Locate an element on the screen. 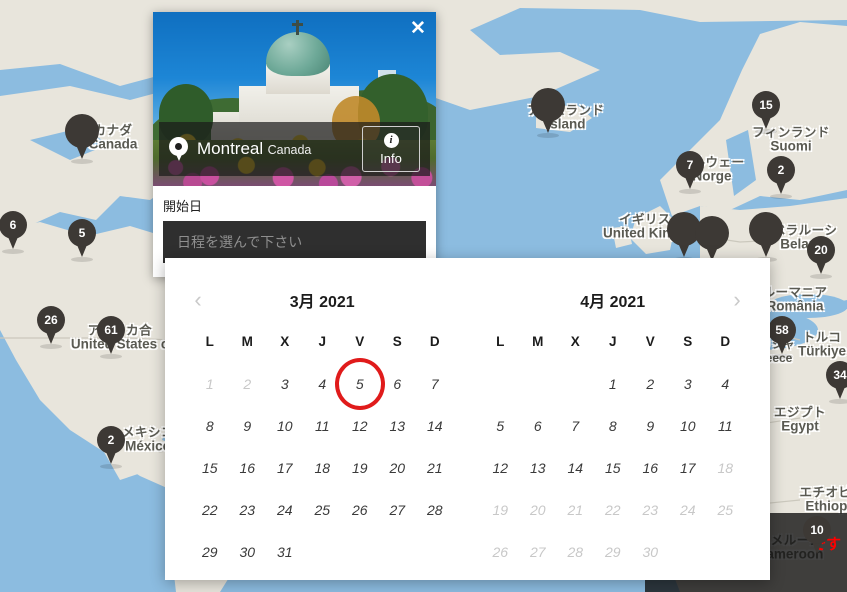 The height and width of the screenshot is (592, 847). day-number: 20 is located at coordinates (397, 468).